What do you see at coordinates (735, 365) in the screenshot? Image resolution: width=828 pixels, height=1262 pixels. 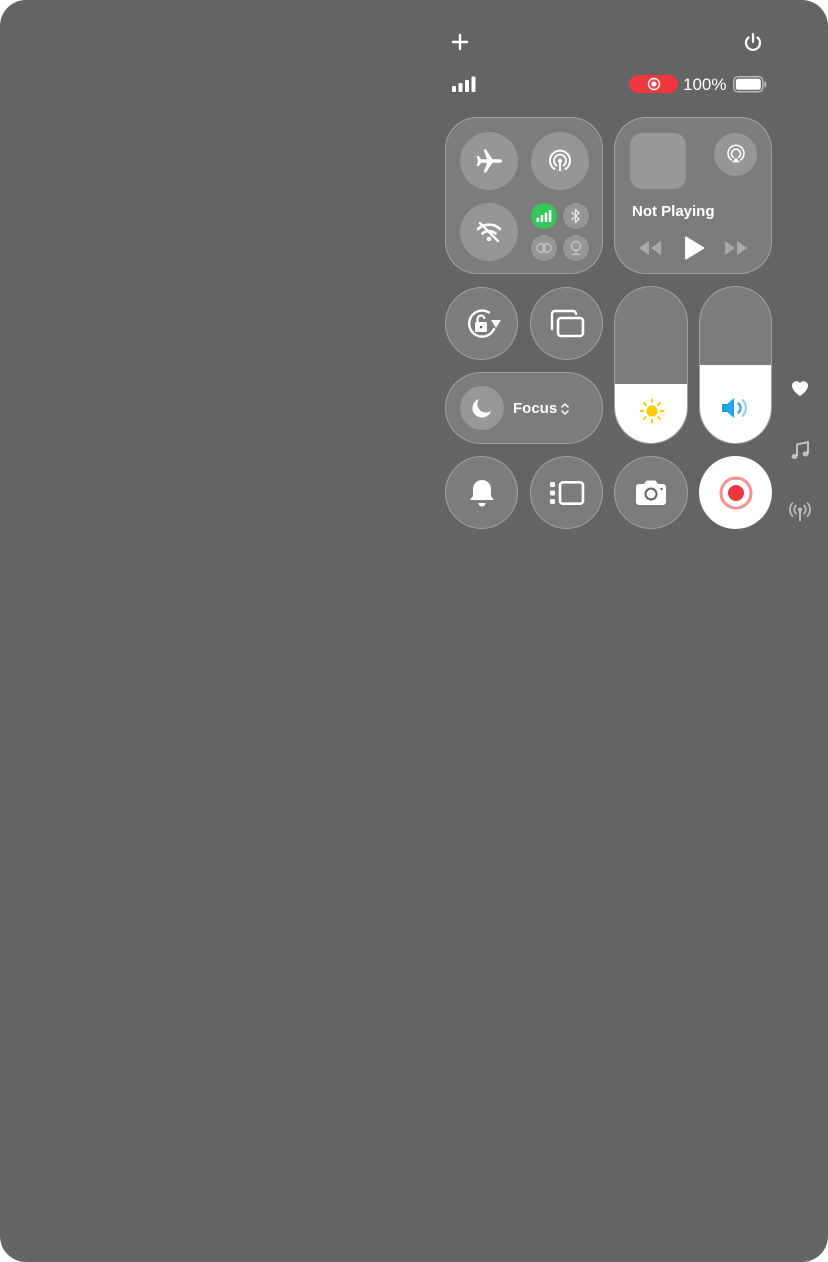 I see `volume-slider` at bounding box center [735, 365].